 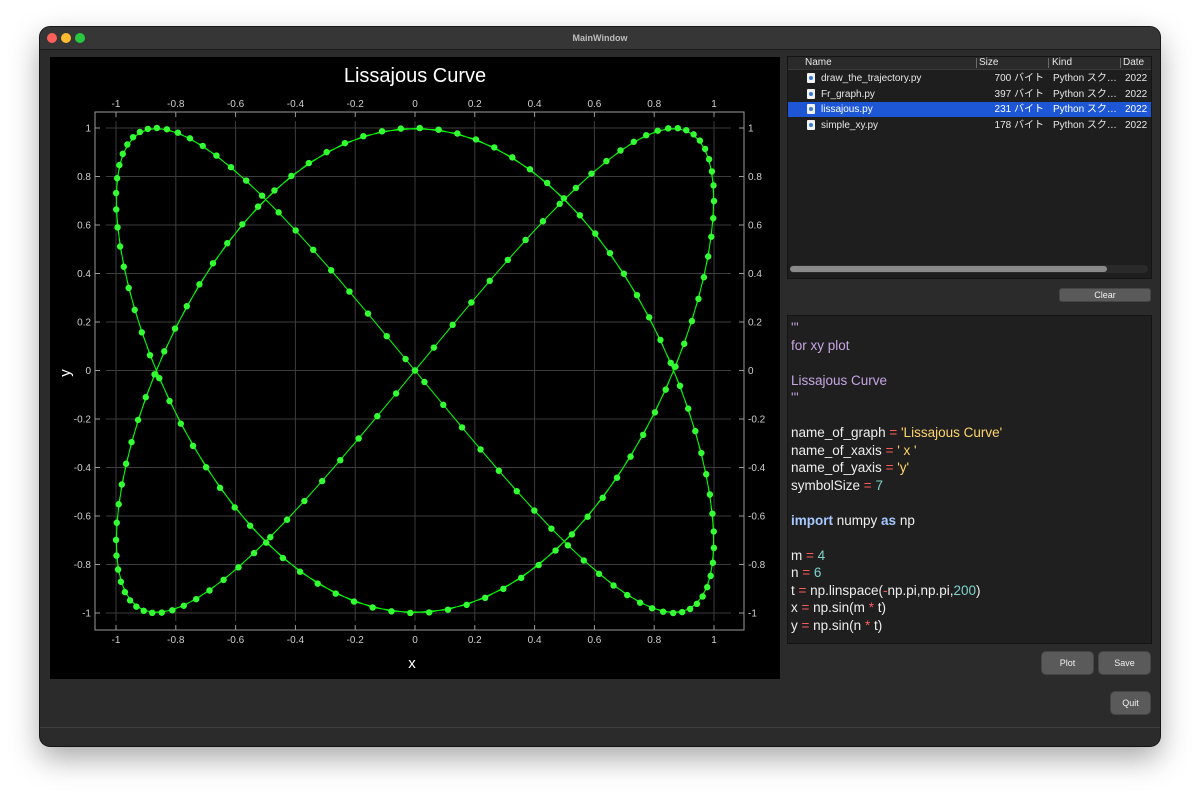 I want to click on scrollbar-thumb, so click(x=948, y=269).